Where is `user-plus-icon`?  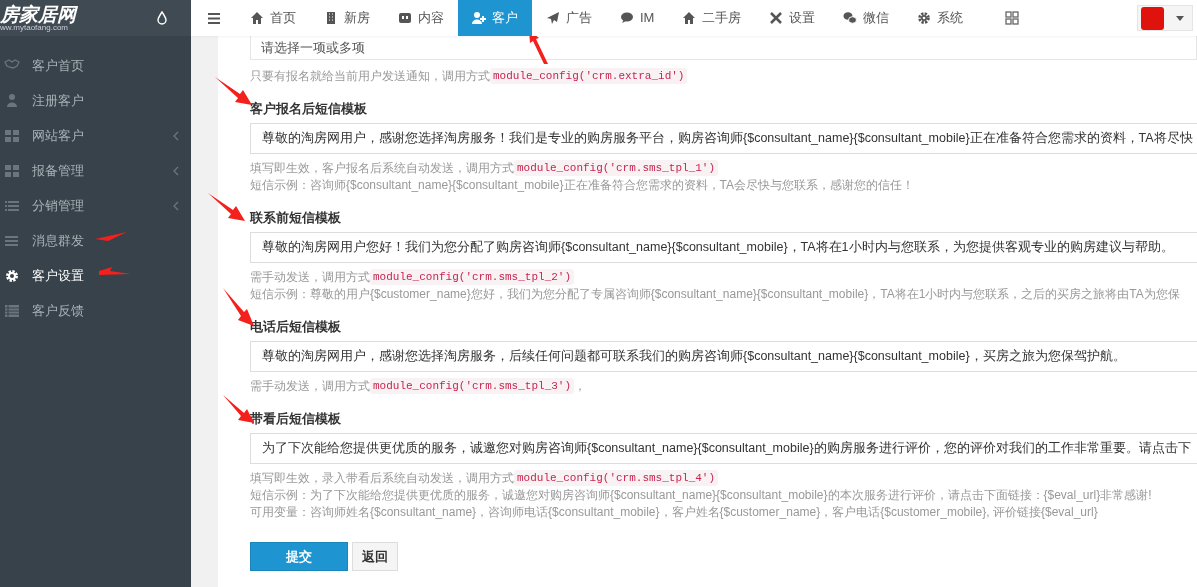 user-plus-icon is located at coordinates (479, 18).